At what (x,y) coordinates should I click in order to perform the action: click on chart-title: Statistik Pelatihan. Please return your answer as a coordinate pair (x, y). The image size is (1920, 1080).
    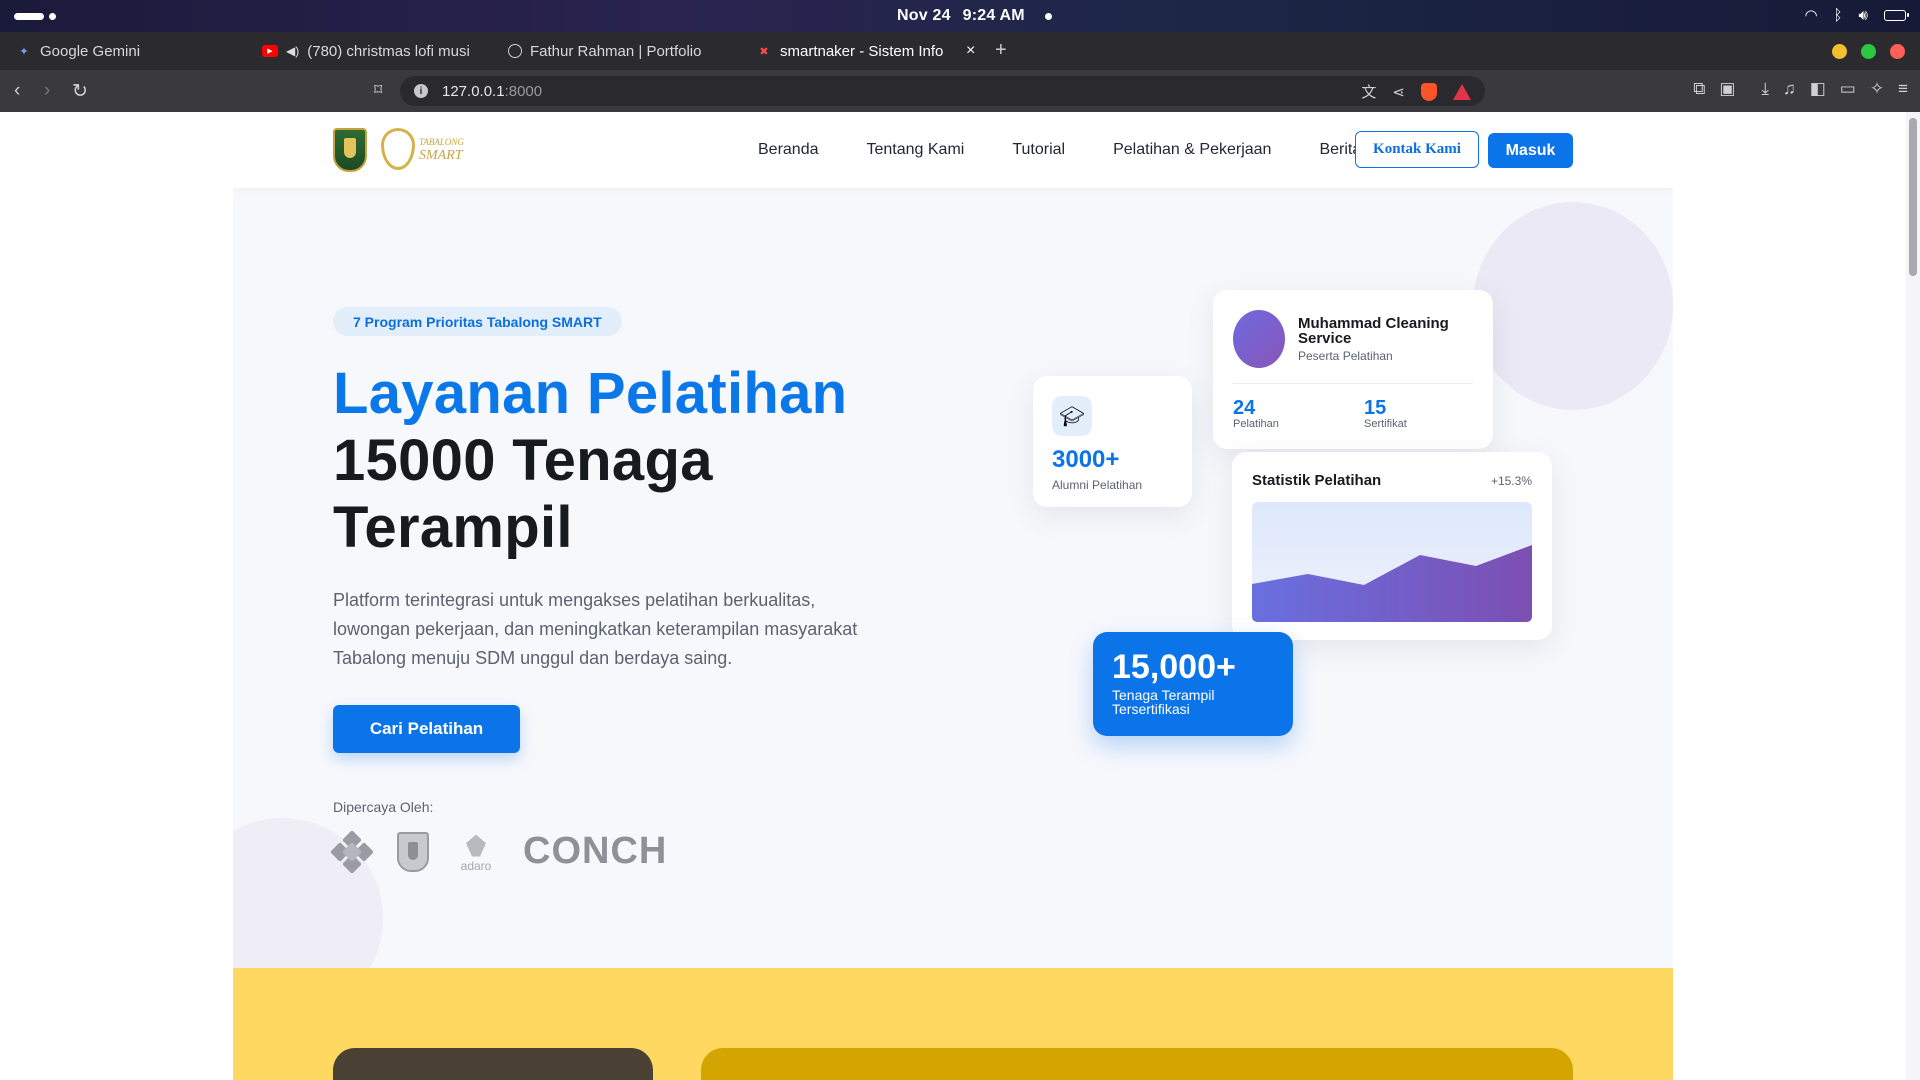
    Looking at the image, I should click on (1317, 480).